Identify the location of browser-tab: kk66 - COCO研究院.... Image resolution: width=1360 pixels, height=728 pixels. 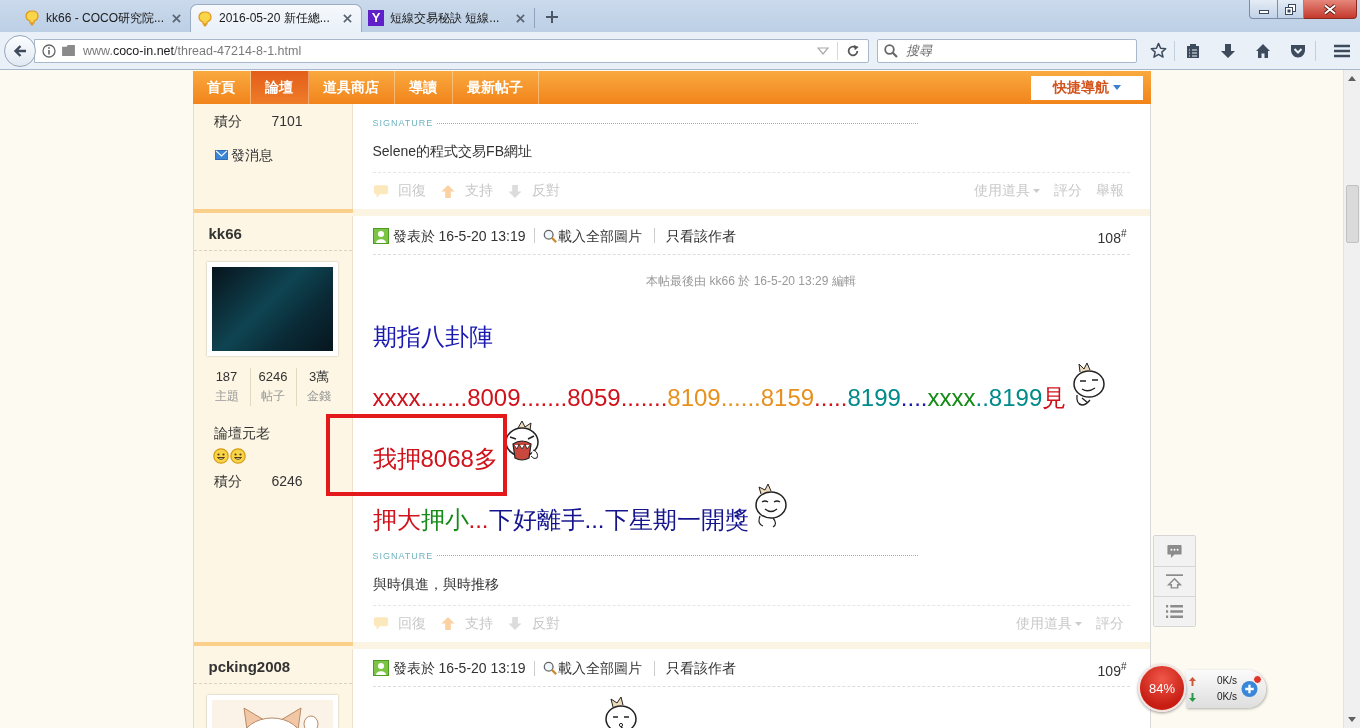
(104, 18).